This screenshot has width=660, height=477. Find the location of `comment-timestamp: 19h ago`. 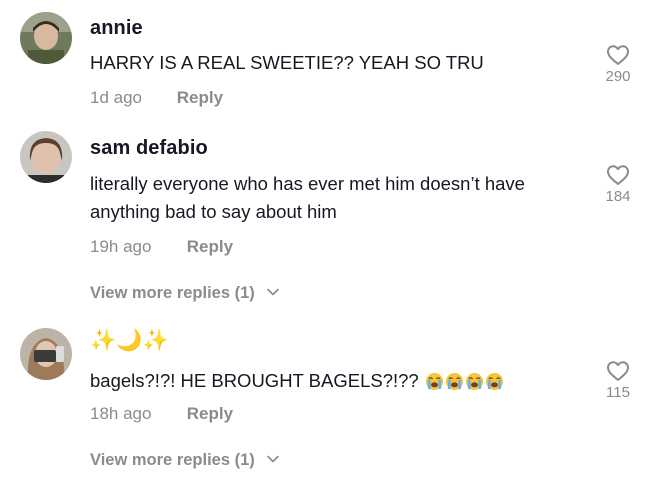

comment-timestamp: 19h ago is located at coordinates (121, 246).